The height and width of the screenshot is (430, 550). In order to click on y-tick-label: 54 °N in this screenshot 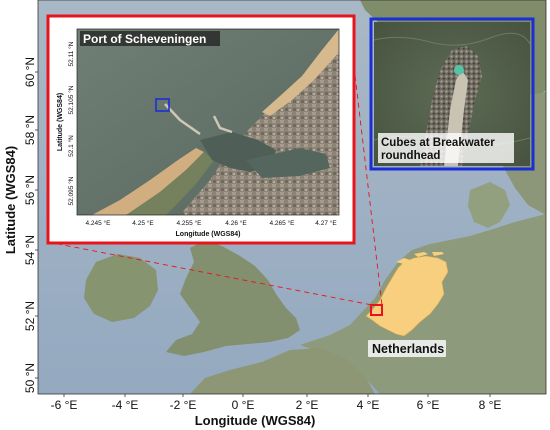, I will do `click(30, 250)`.